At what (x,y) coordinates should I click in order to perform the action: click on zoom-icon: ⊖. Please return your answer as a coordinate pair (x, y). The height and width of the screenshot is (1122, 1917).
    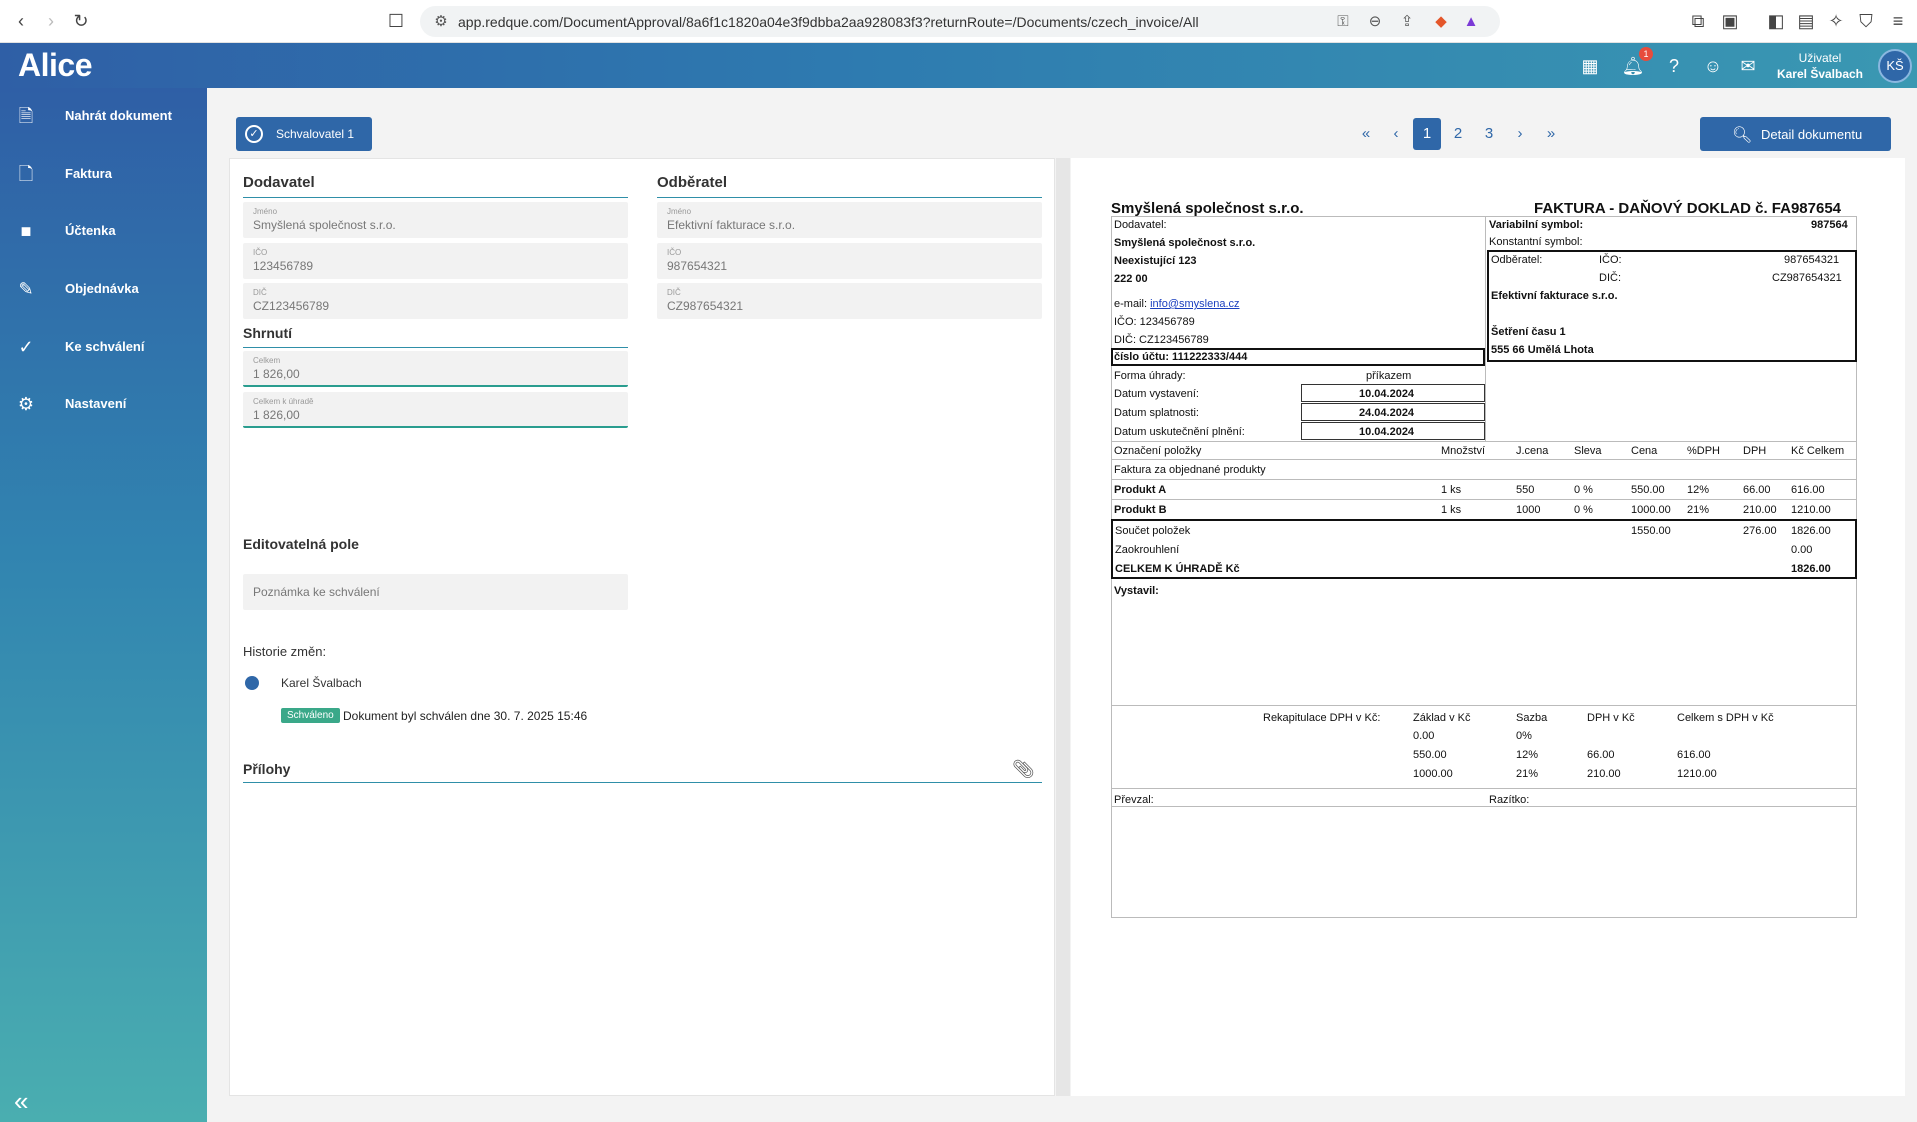
    Looking at the image, I should click on (1375, 22).